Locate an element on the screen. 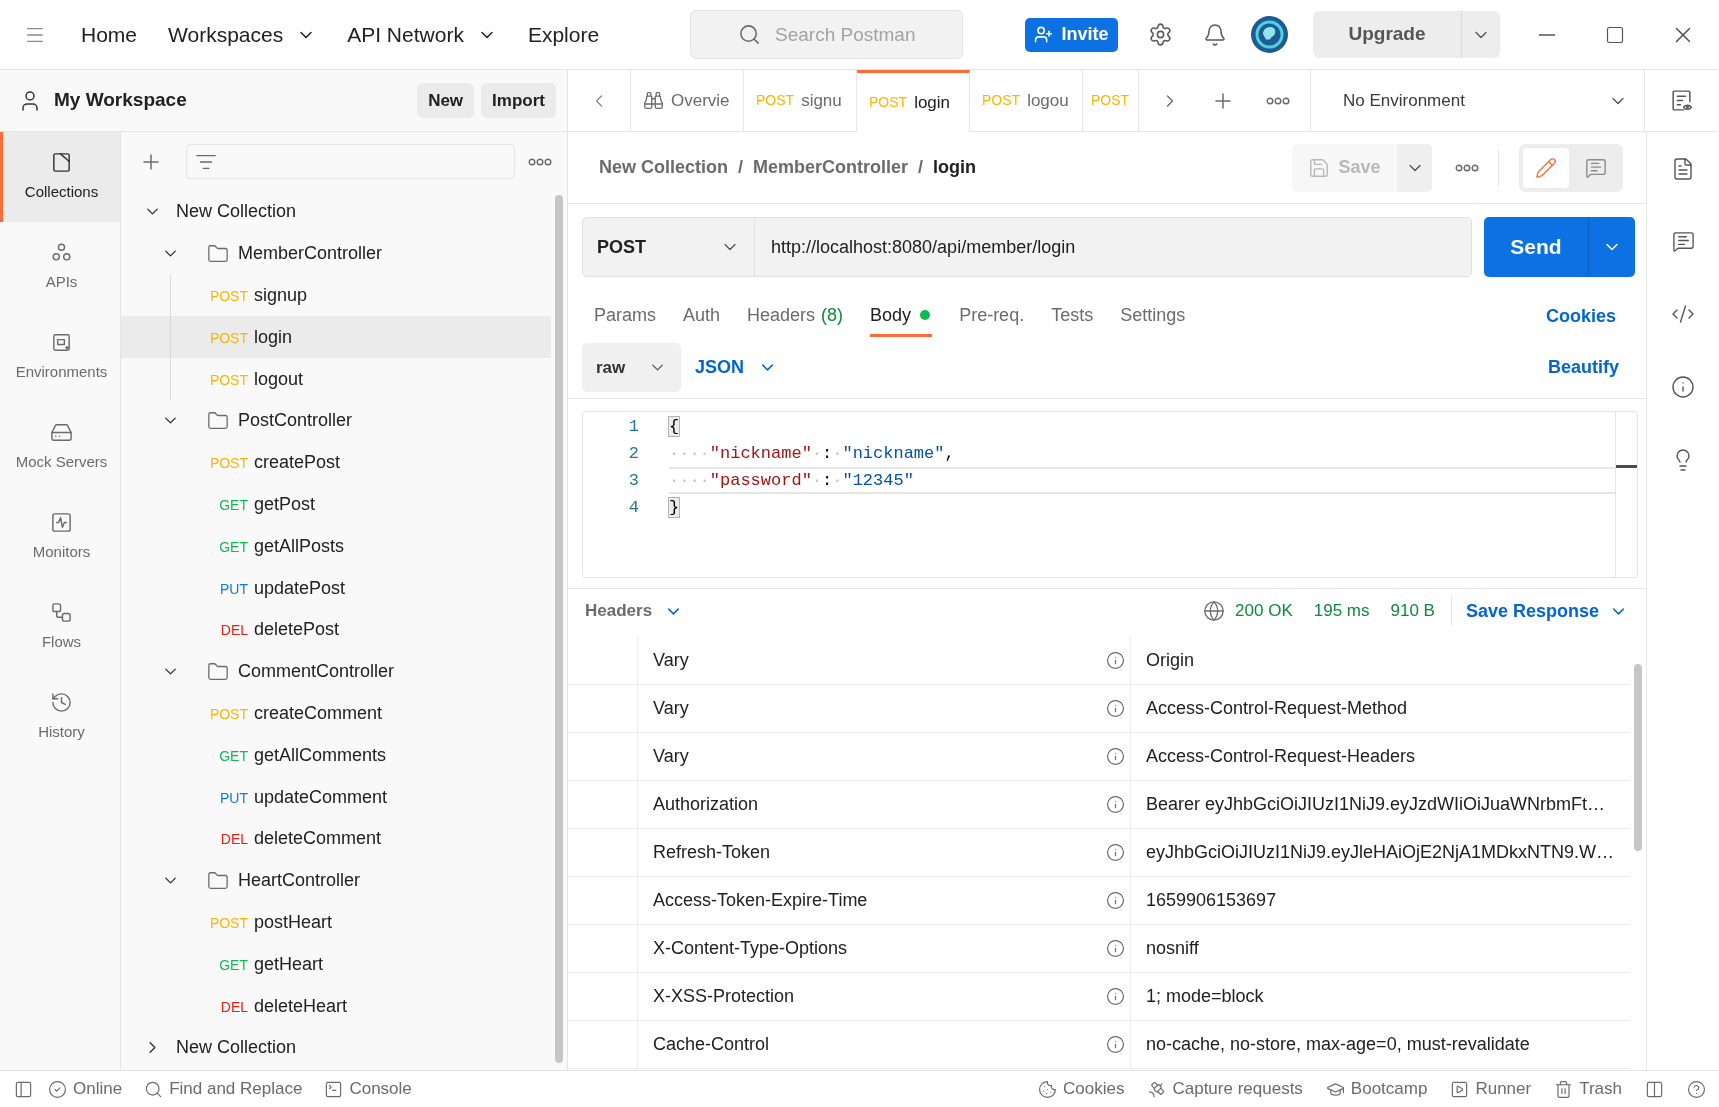 The image size is (1719, 1107). view-mode-toggle is located at coordinates (1546, 167).